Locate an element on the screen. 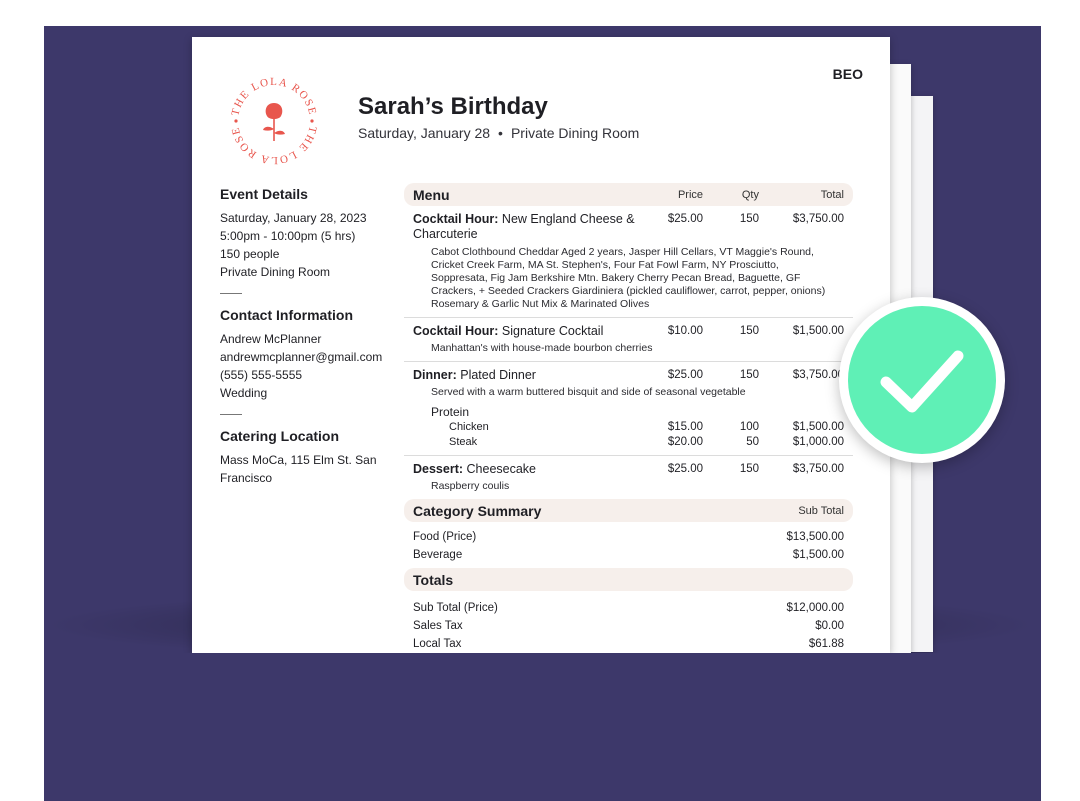  subtitle-room: Private Dining Room is located at coordinates (575, 133).